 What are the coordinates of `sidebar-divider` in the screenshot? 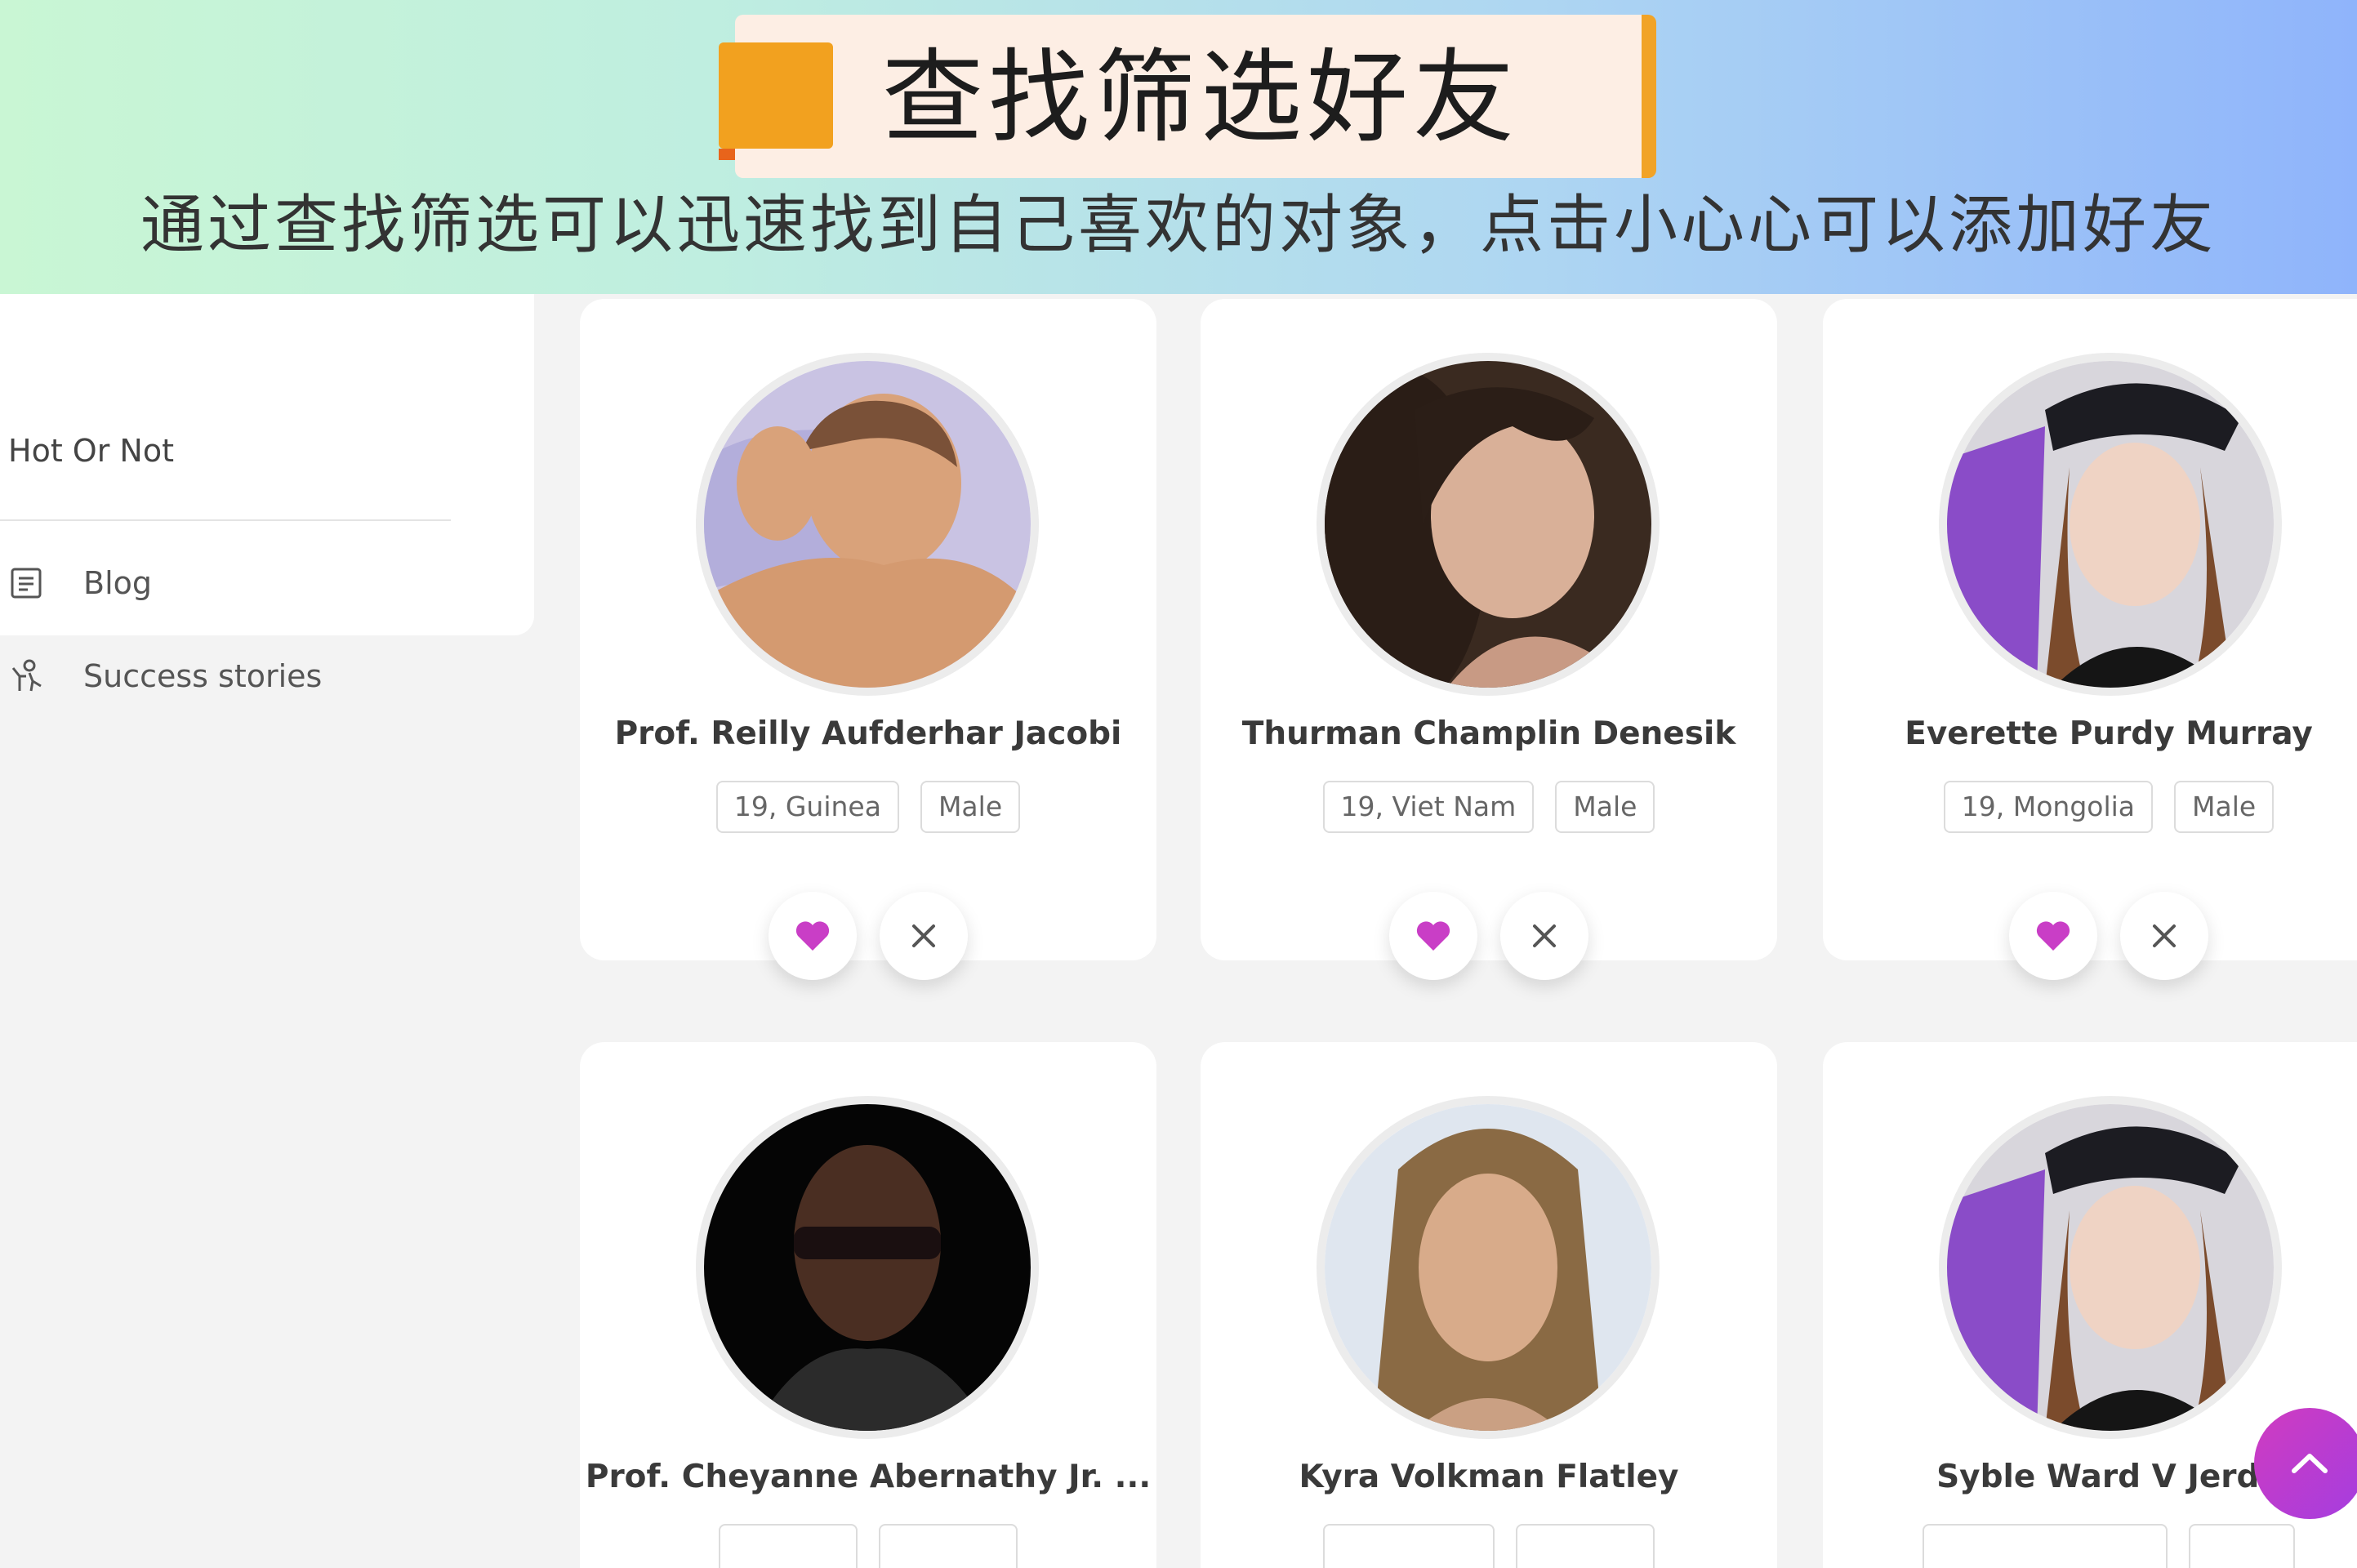 It's located at (226, 520).